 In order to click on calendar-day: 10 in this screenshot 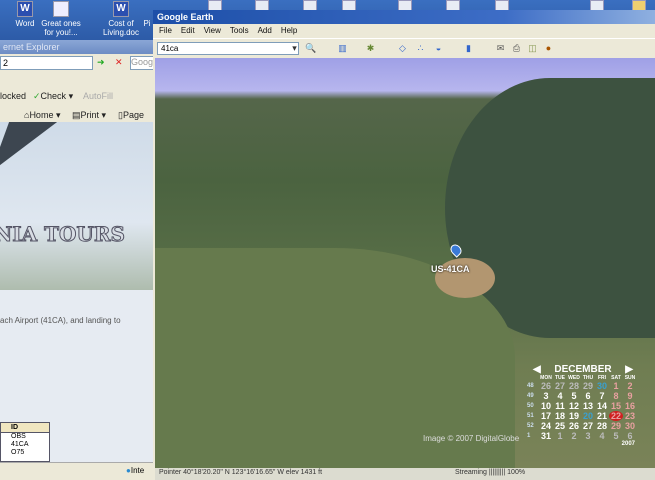, I will do `click(546, 406)`.